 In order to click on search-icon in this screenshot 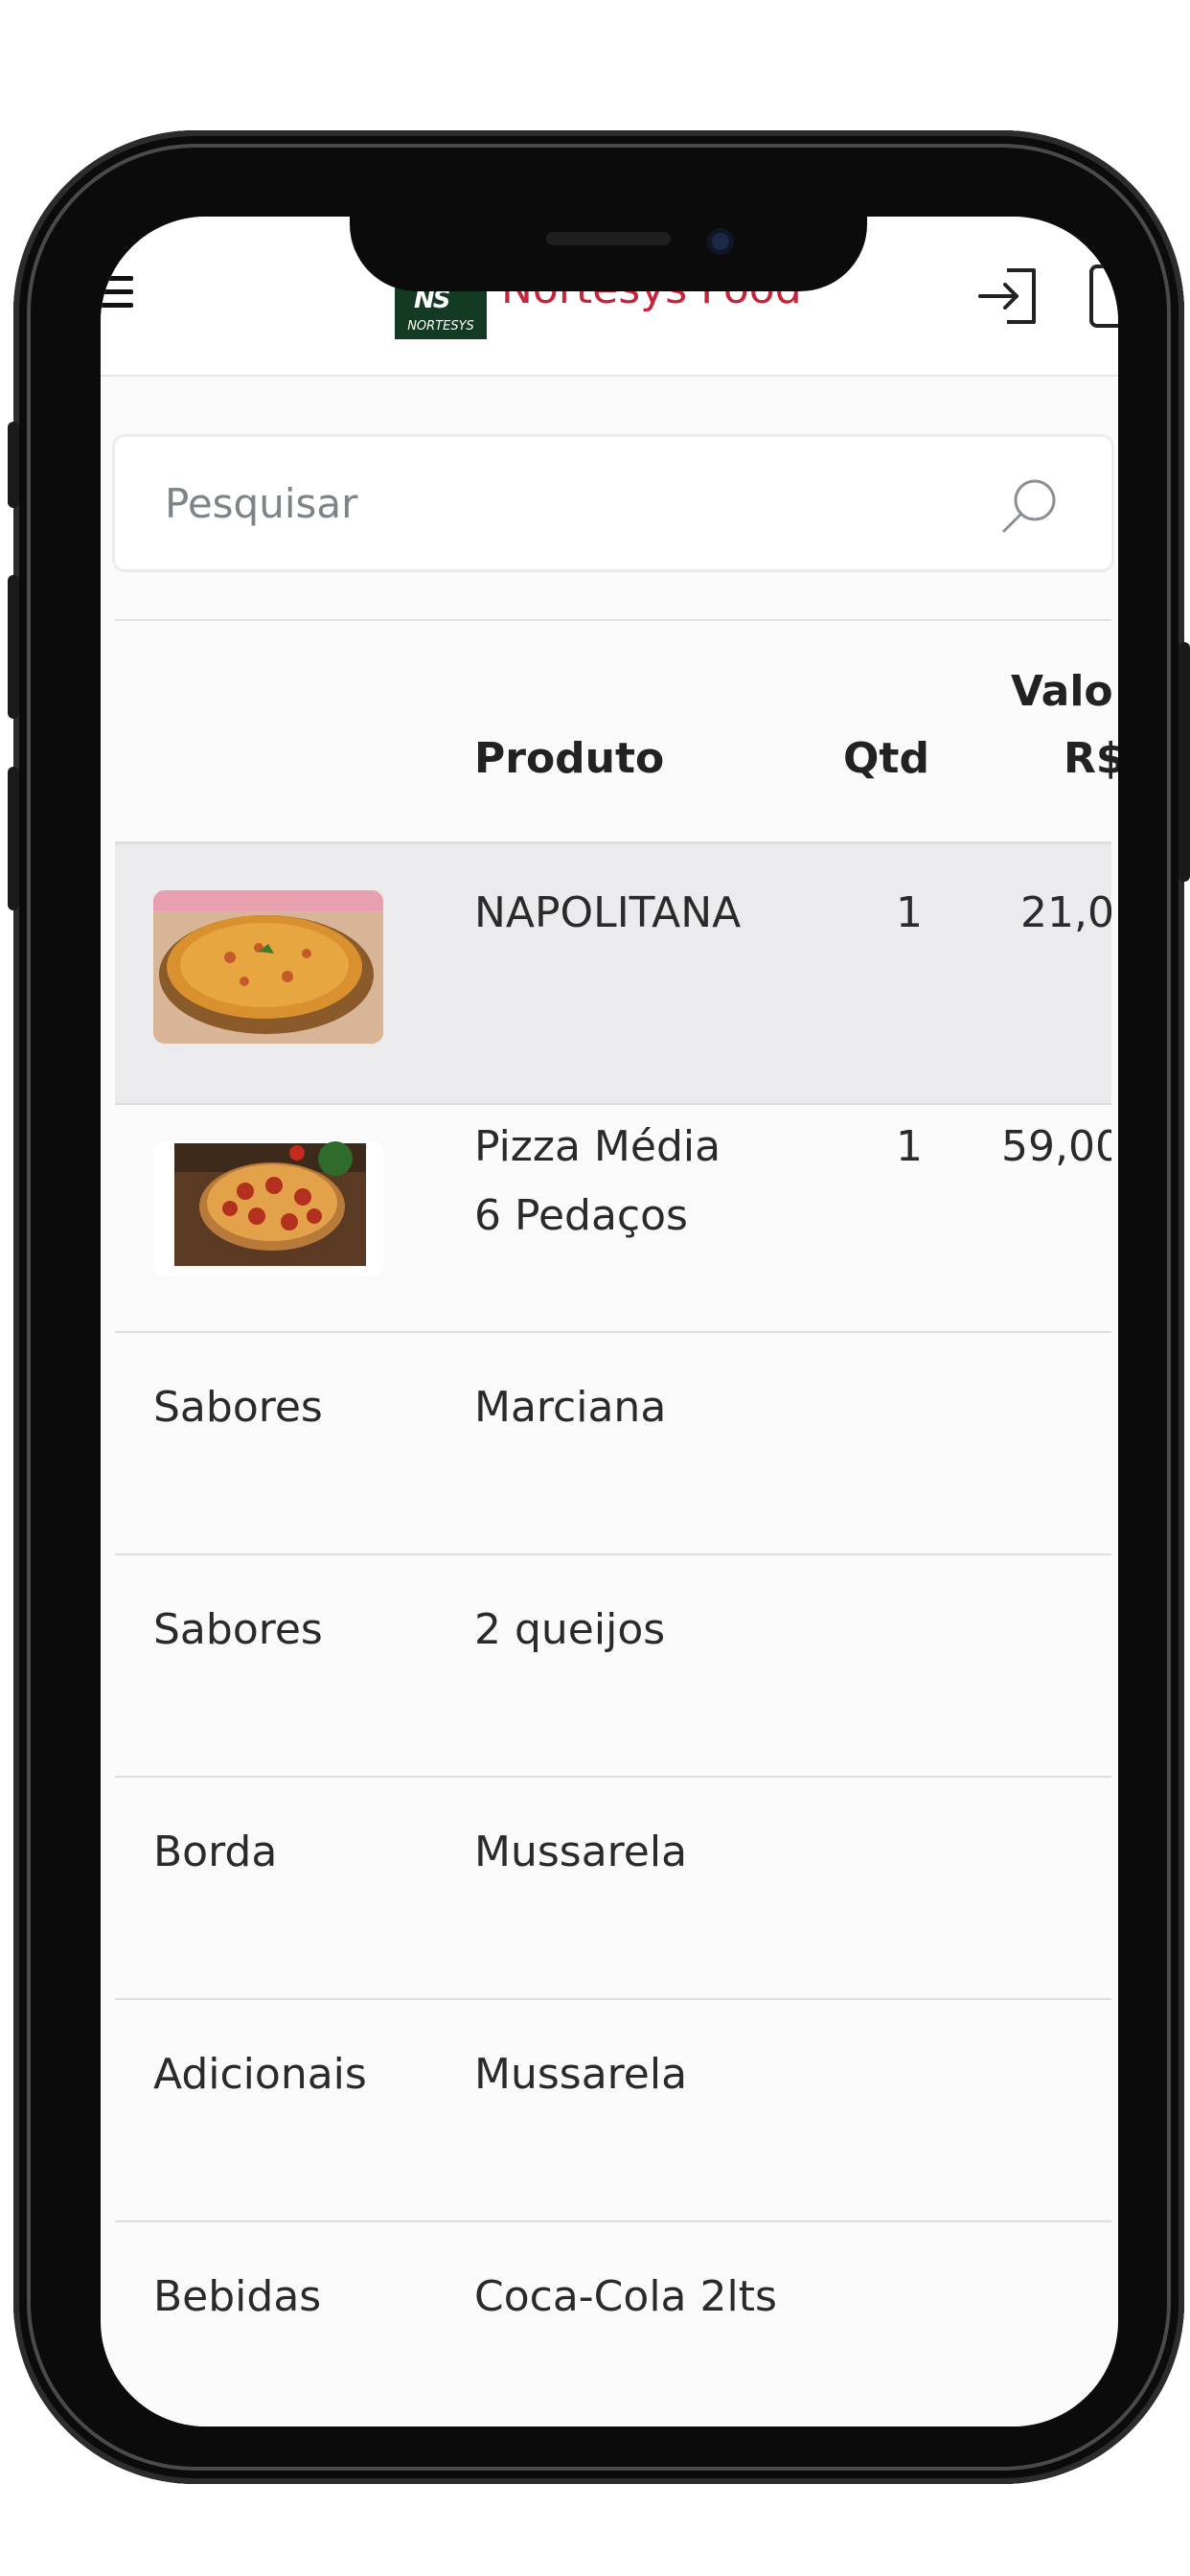, I will do `click(1029, 506)`.